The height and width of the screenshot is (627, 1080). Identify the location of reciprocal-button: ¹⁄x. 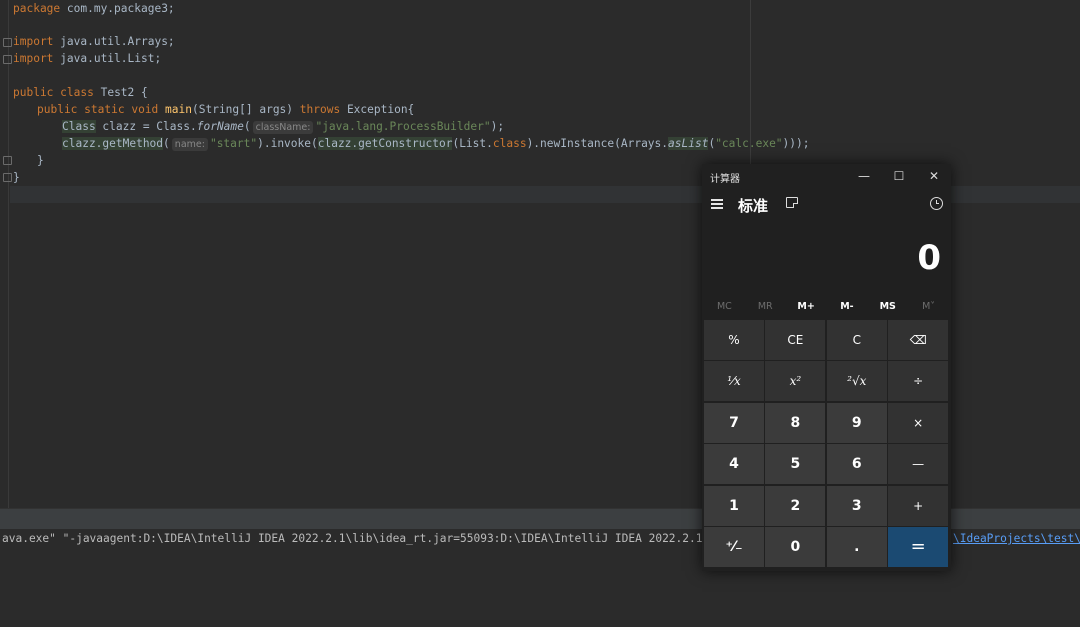
(734, 381).